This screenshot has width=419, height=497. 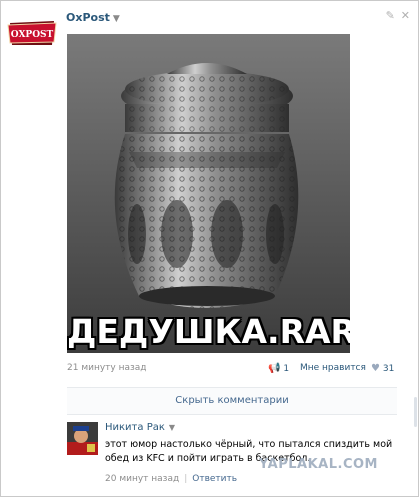 I want to click on post-time: 21 минуту назад, so click(x=107, y=368).